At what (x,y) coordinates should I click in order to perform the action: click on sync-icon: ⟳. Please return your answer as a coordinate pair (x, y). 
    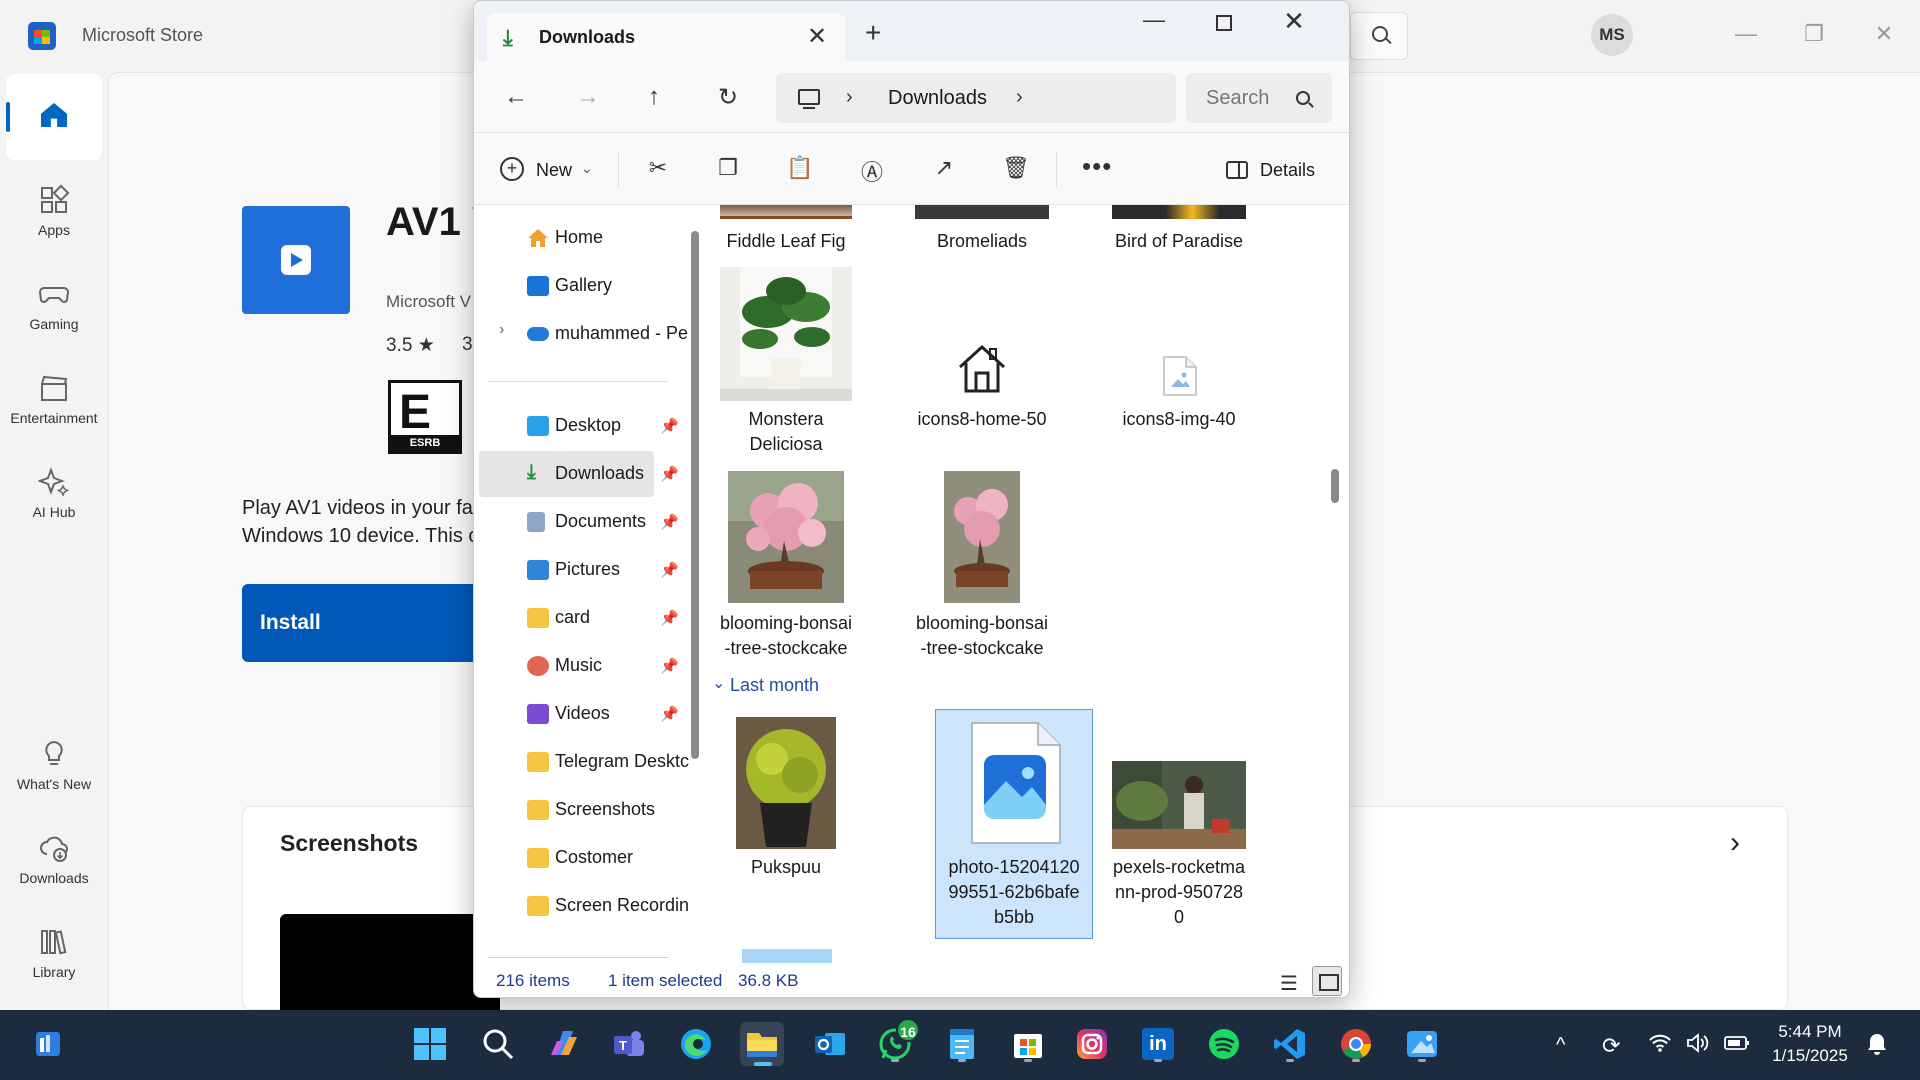
    Looking at the image, I should click on (1611, 1046).